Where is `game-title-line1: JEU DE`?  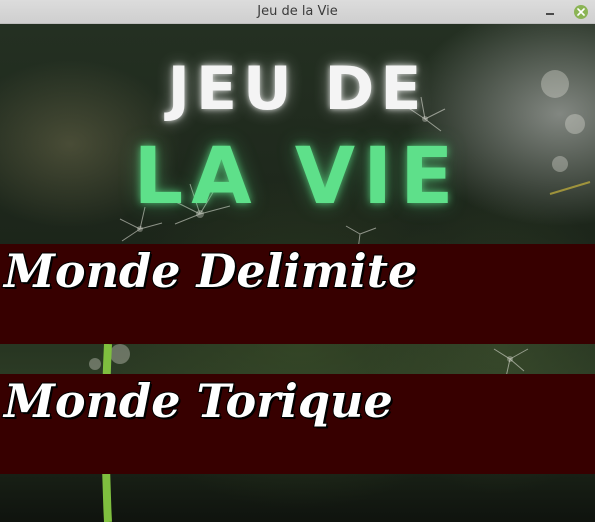
game-title-line1: JEU DE is located at coordinates (297, 89).